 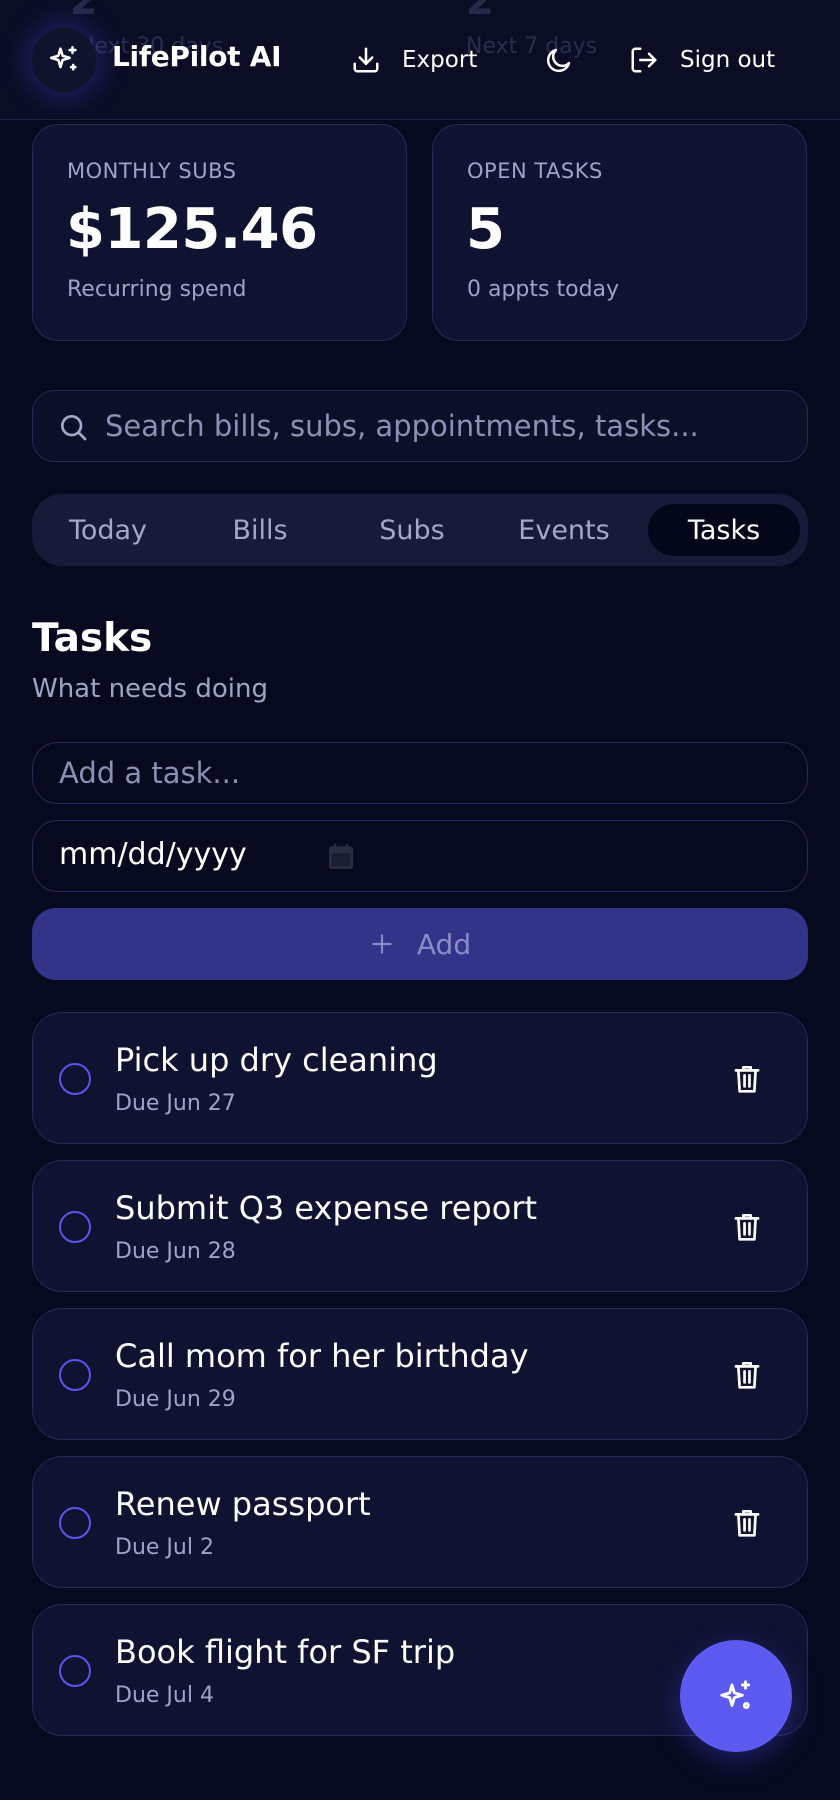 What do you see at coordinates (108, 530) in the screenshot?
I see `tab-today: Today` at bounding box center [108, 530].